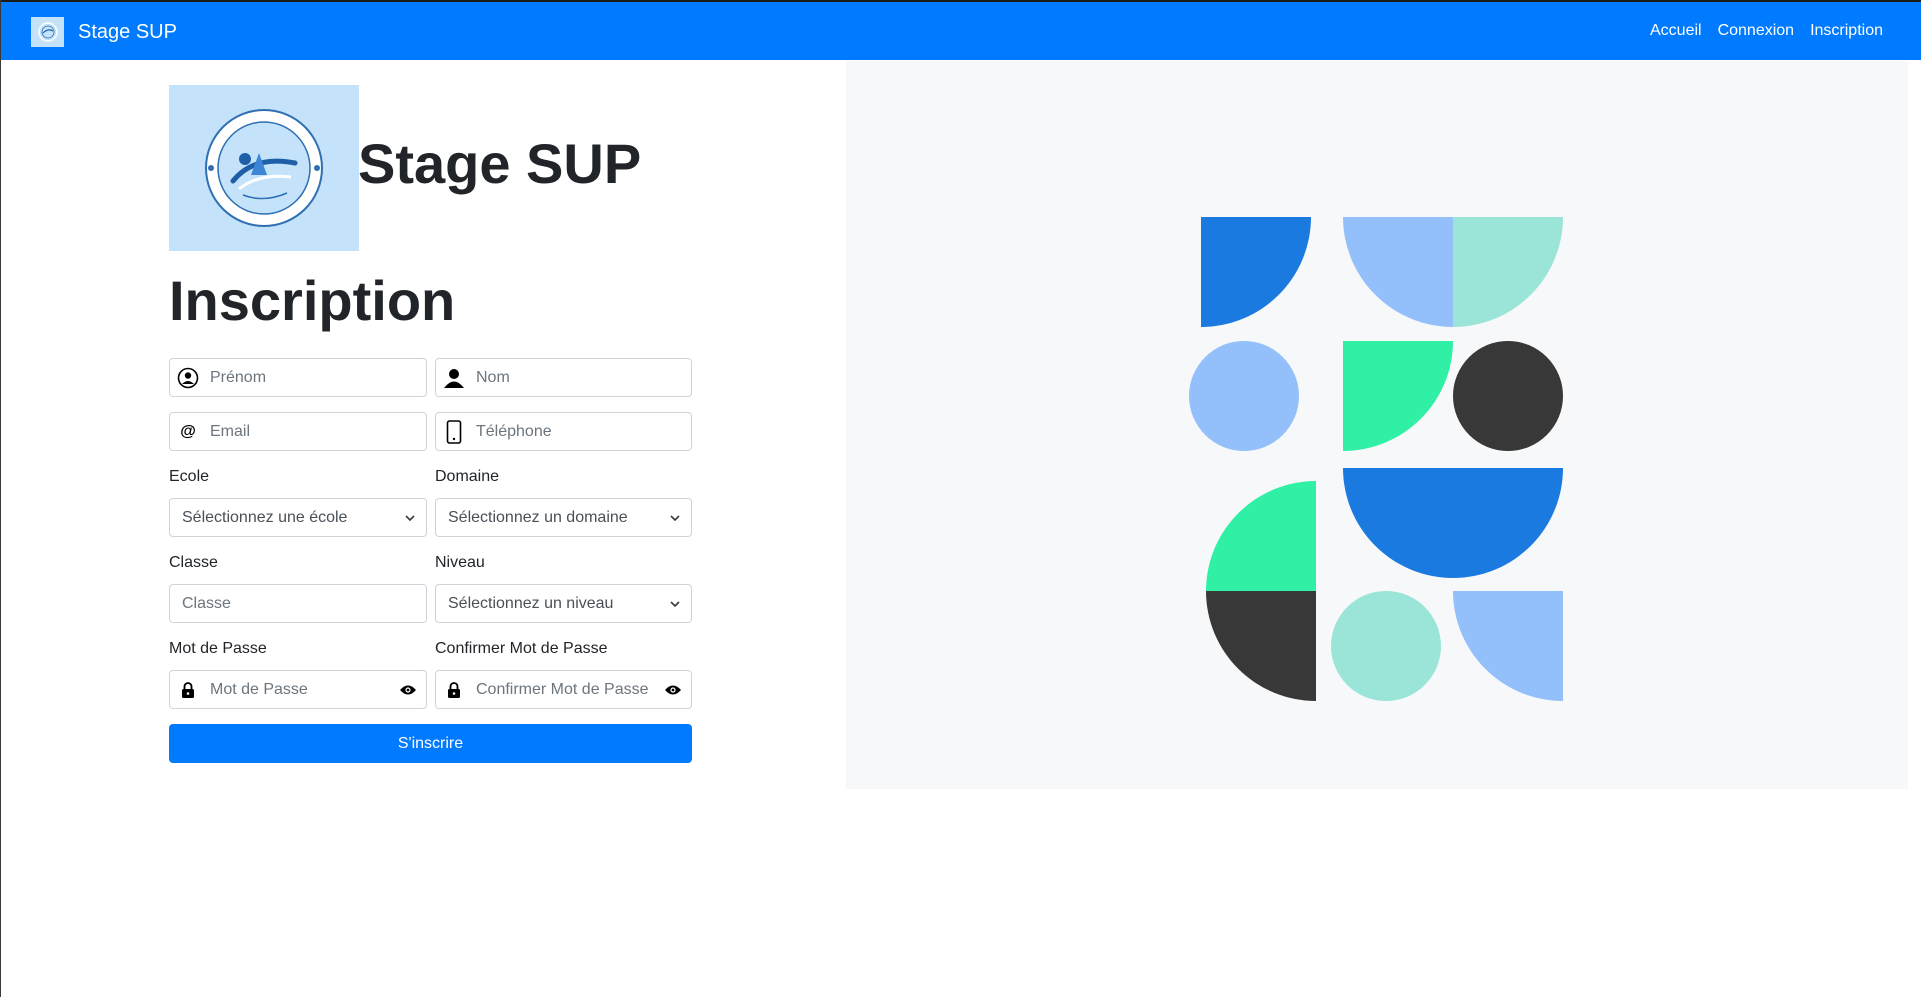 The width and height of the screenshot is (1921, 997). What do you see at coordinates (315, 431) in the screenshot?
I see `email-input` at bounding box center [315, 431].